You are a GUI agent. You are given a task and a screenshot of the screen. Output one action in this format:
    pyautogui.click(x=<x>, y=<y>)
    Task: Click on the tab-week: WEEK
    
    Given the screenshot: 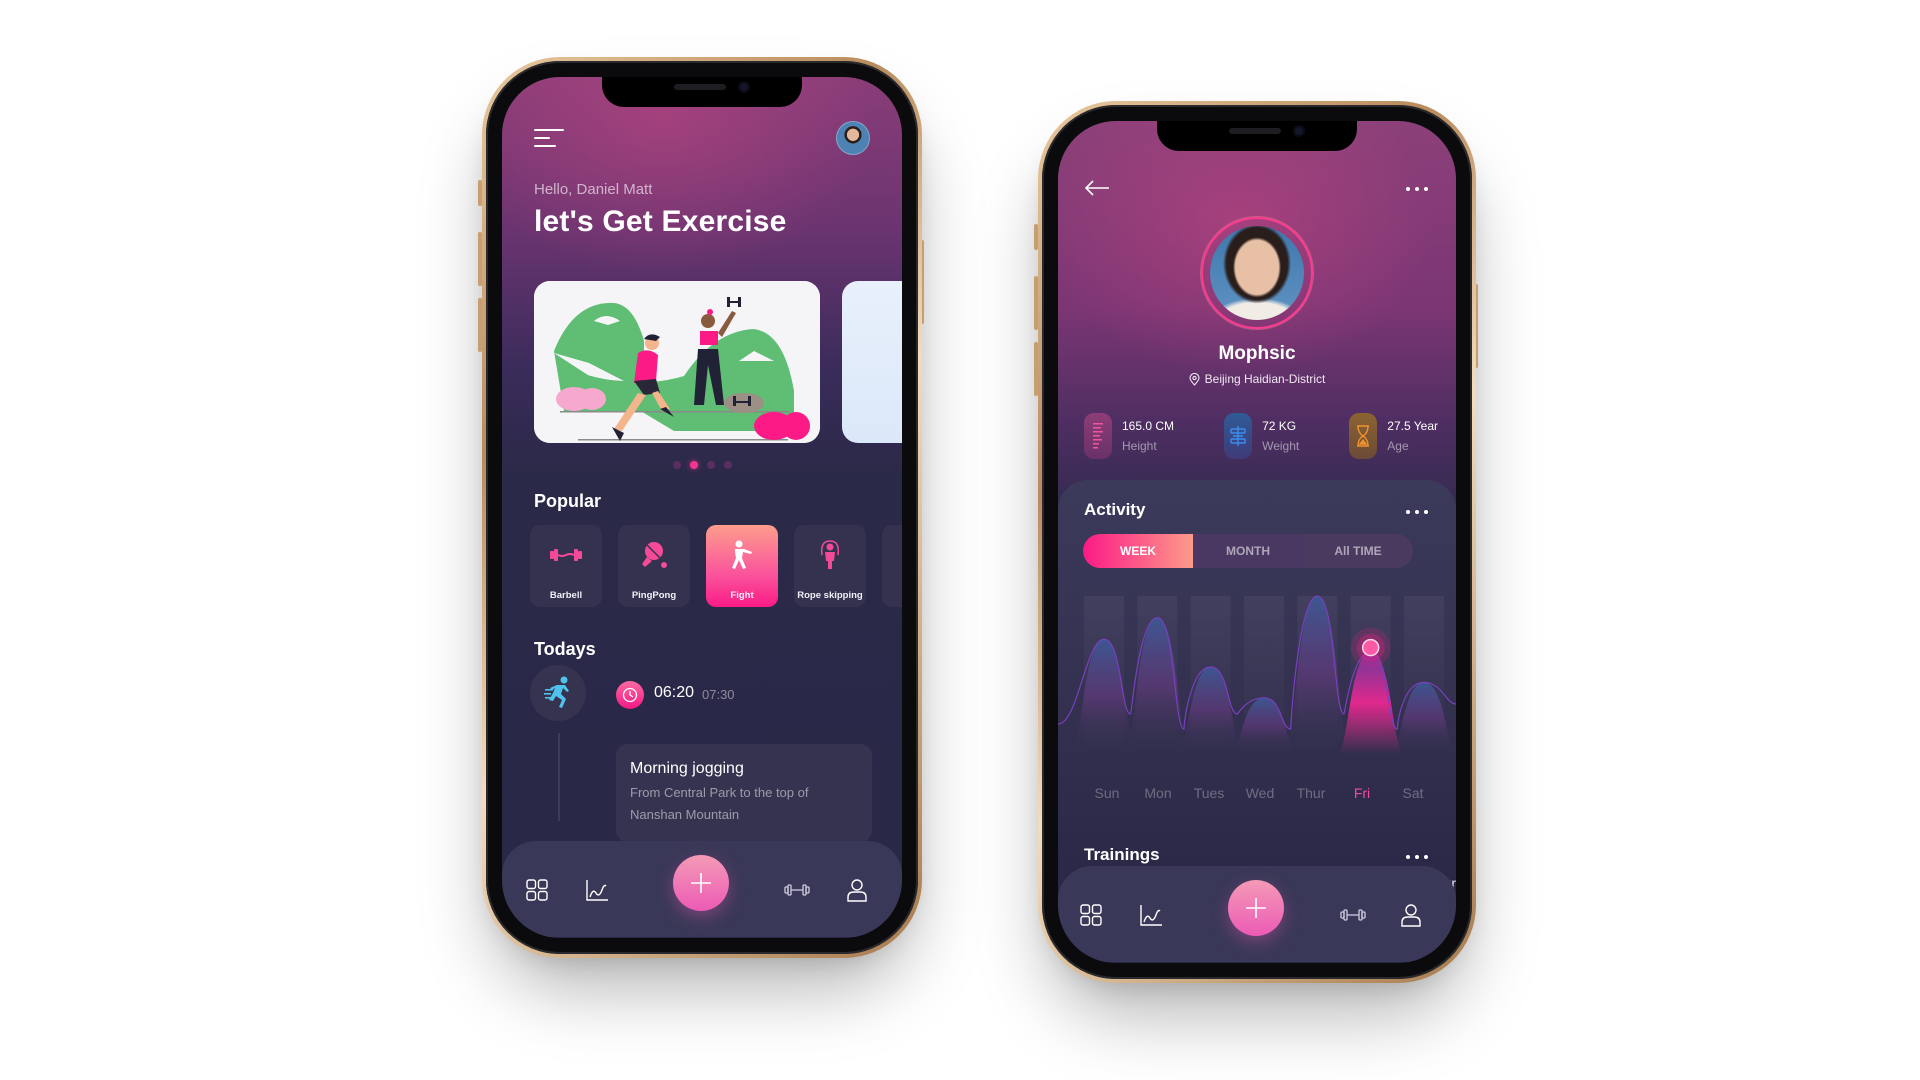 What is the action you would take?
    pyautogui.click(x=1138, y=551)
    